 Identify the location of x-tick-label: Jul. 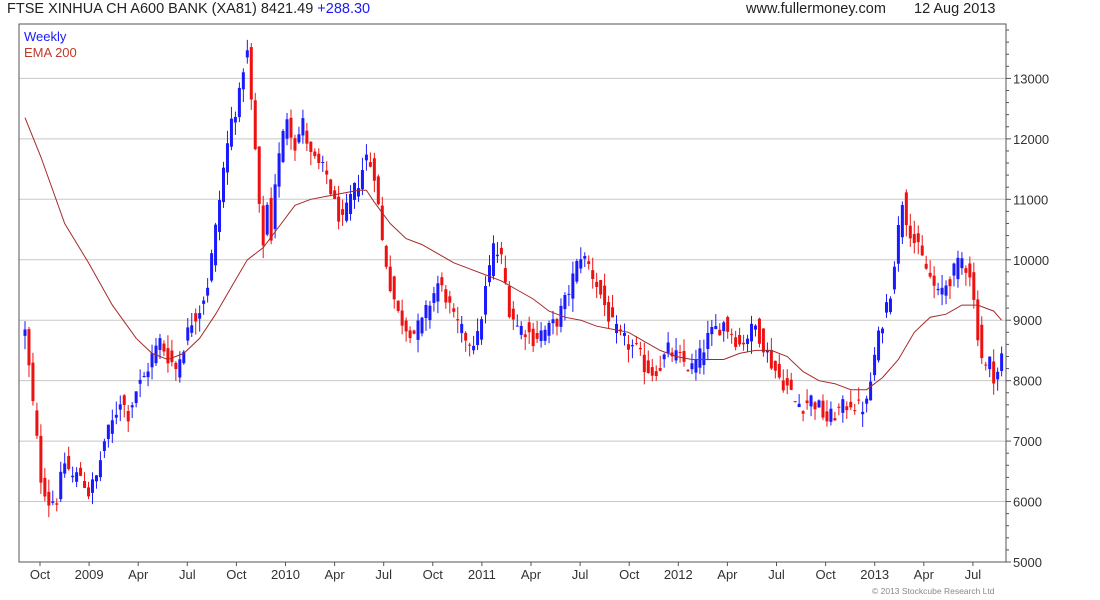
(580, 574).